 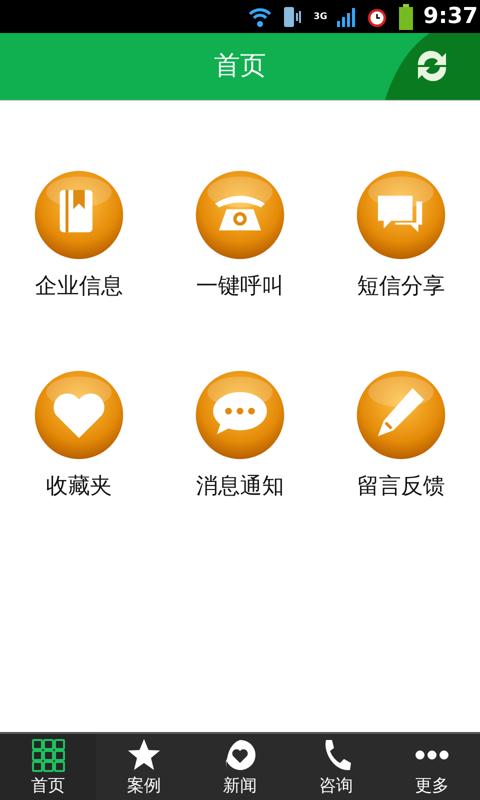 What do you see at coordinates (293, 16) in the screenshot?
I see `vibrate-icon` at bounding box center [293, 16].